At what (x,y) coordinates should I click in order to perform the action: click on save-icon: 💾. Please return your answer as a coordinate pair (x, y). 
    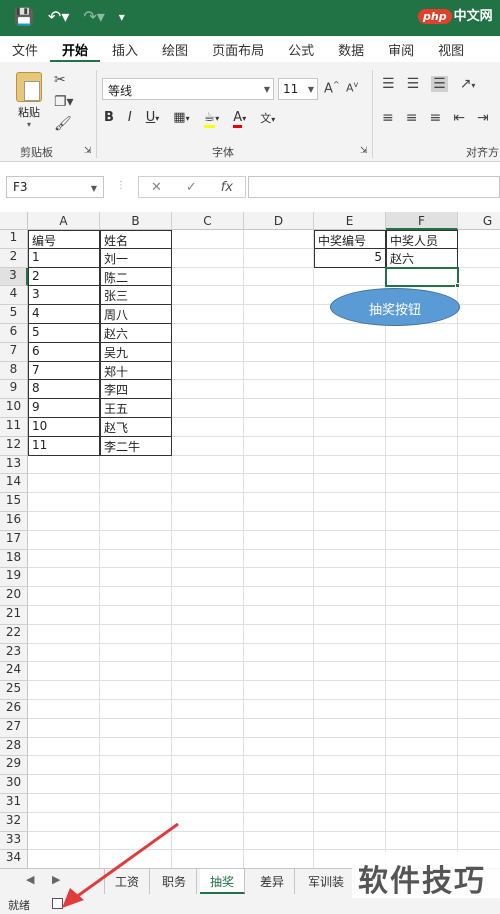
    Looking at the image, I should click on (24, 16).